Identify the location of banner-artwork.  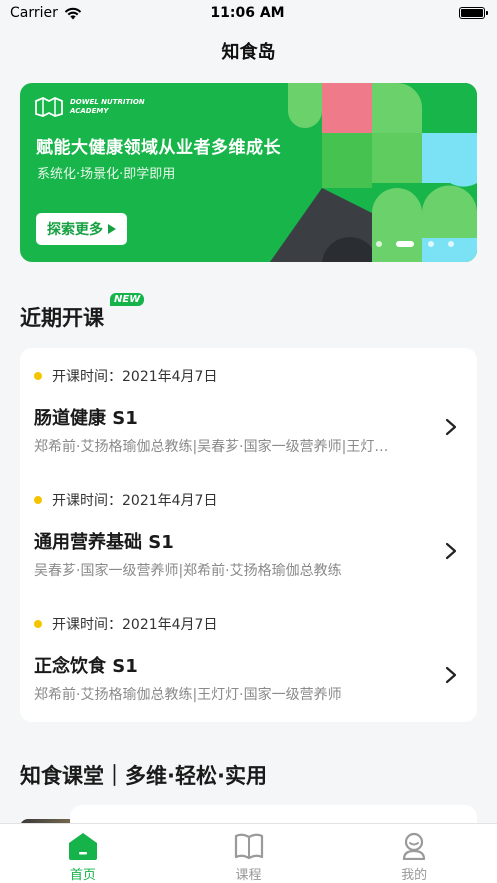
(373, 172).